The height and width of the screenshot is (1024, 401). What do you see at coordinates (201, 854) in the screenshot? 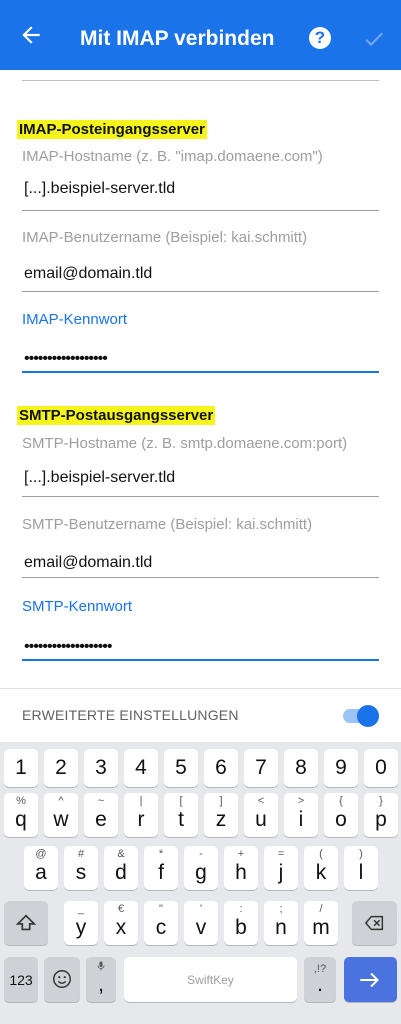
I see `key-alt-label: -` at bounding box center [201, 854].